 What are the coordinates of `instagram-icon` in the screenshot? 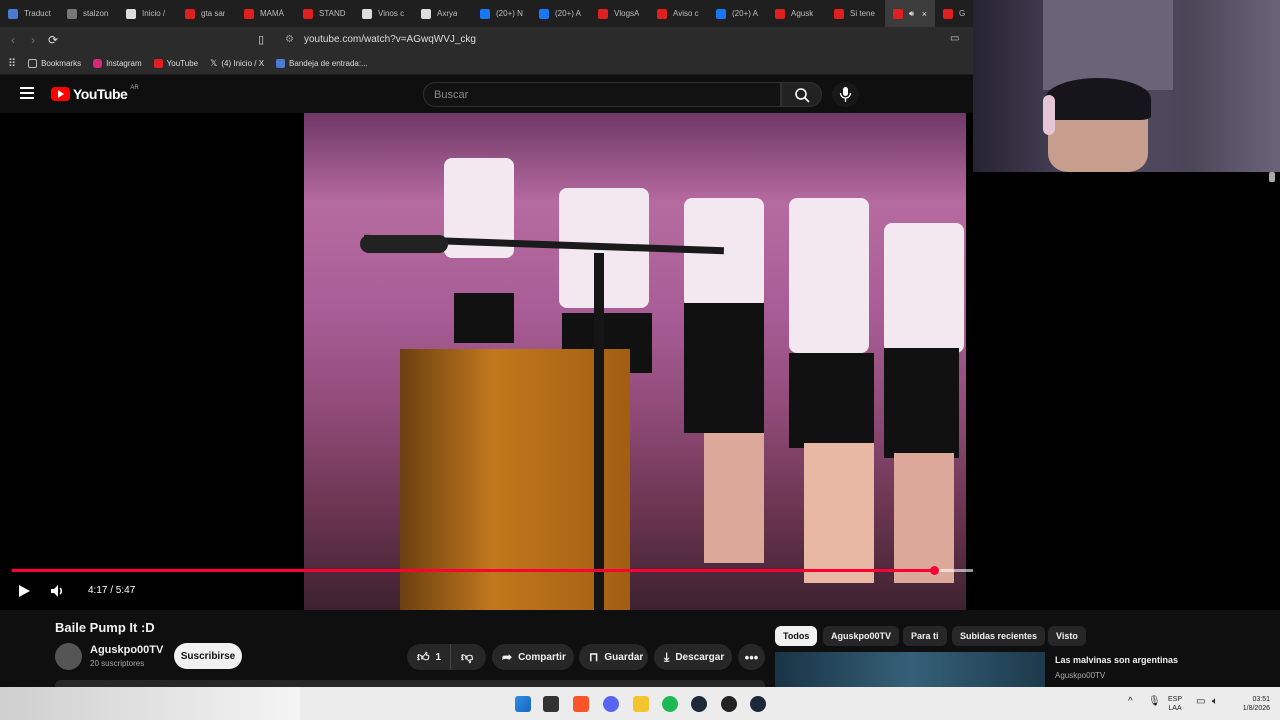 It's located at (98, 63).